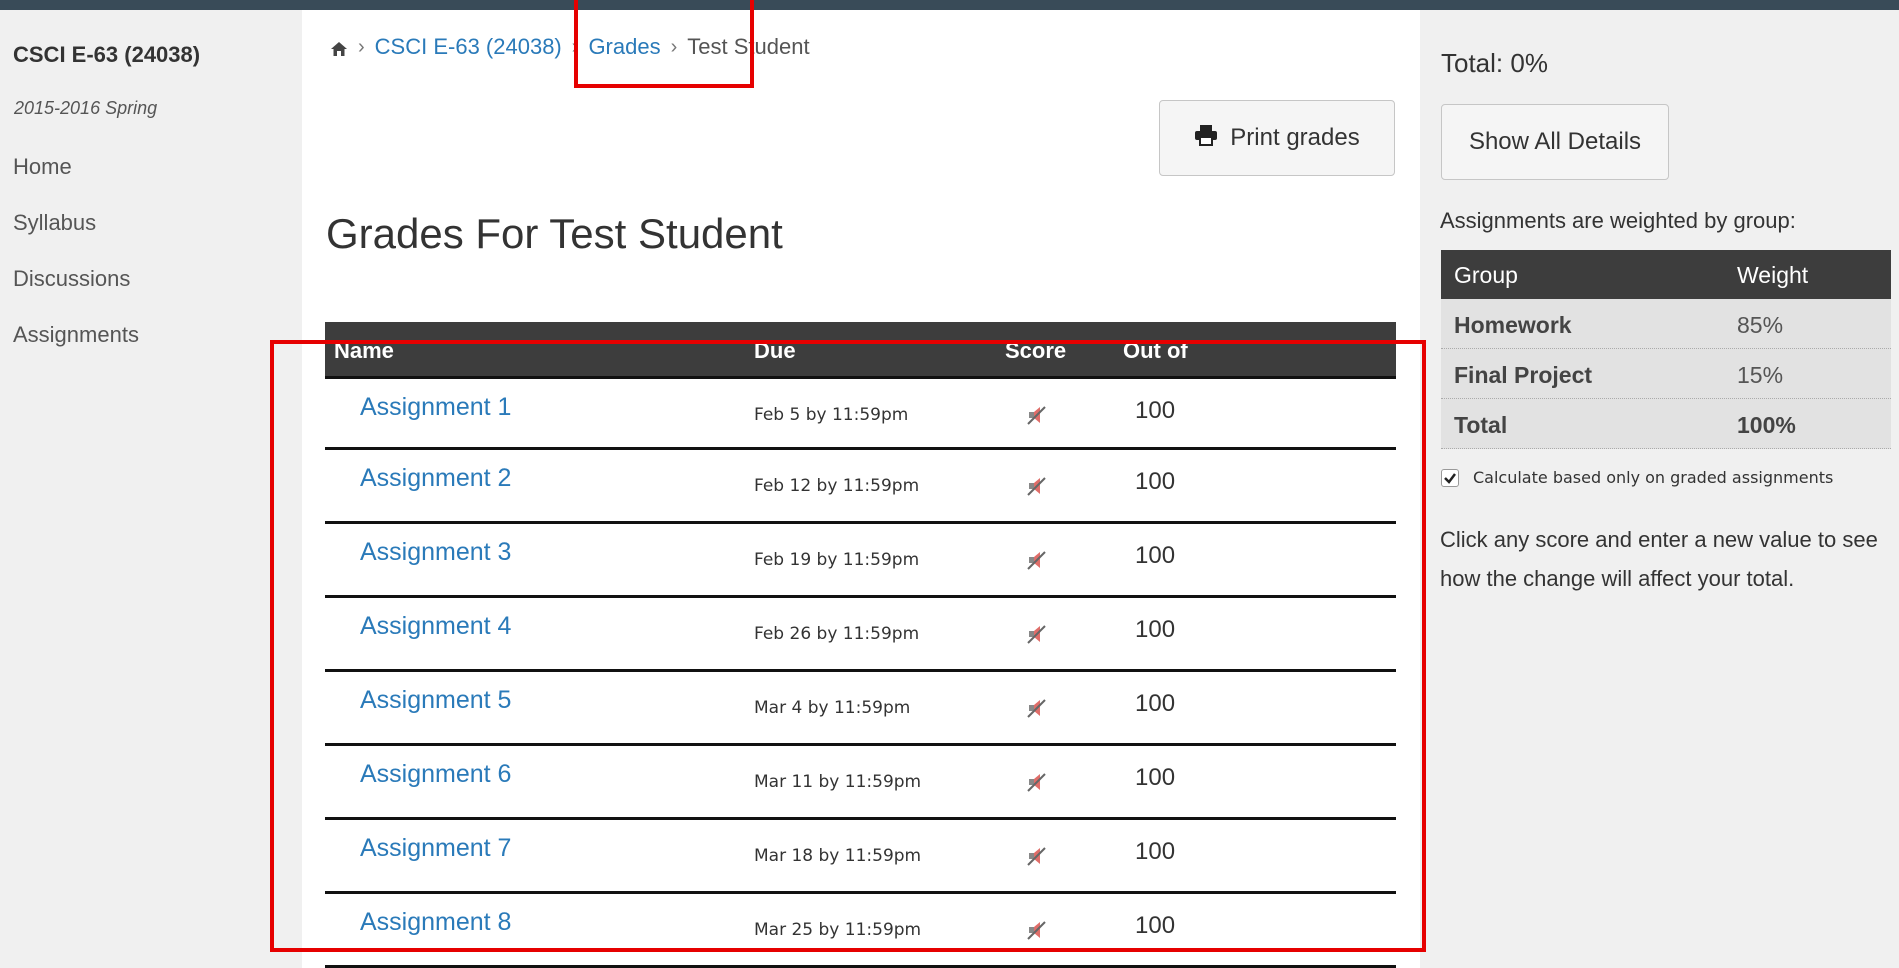  I want to click on column-header-out-of: Out of, so click(1155, 351).